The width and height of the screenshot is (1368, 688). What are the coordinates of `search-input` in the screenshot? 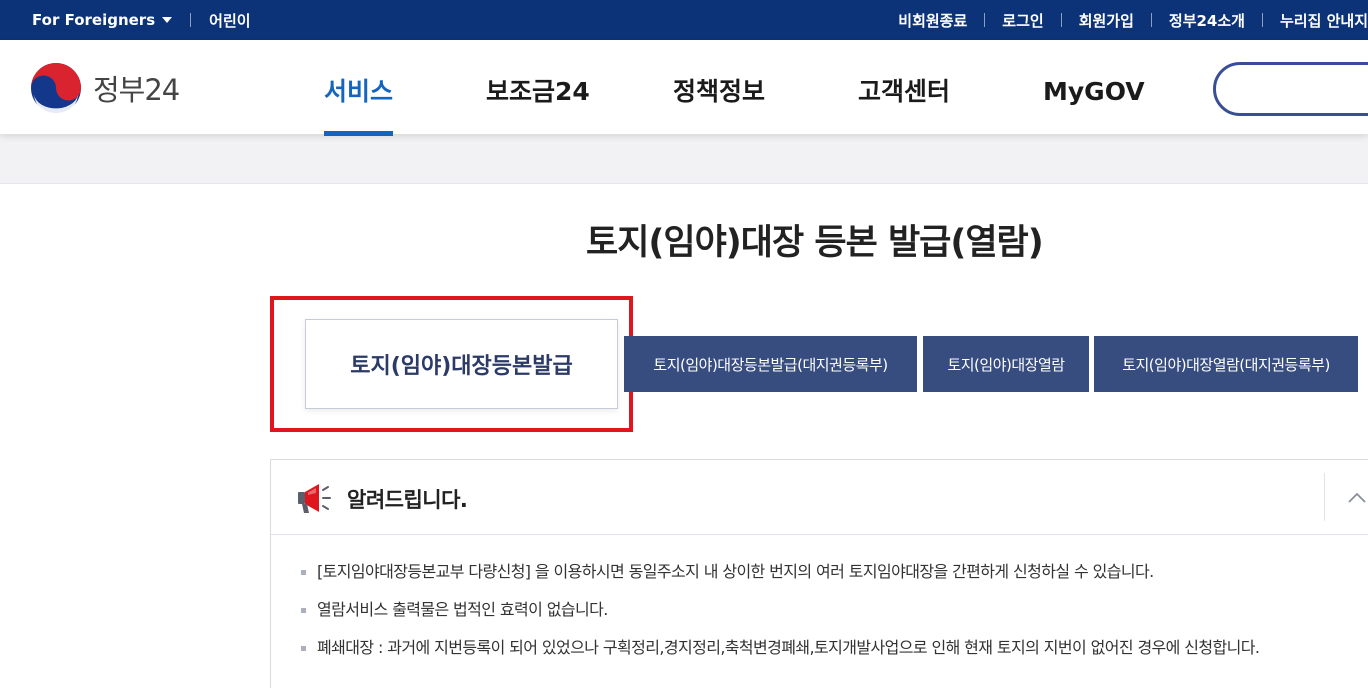 It's located at (1290, 89).